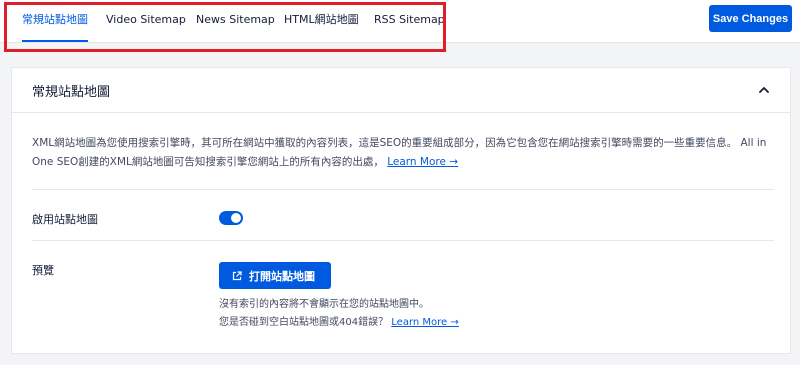 The width and height of the screenshot is (800, 365). What do you see at coordinates (764, 90) in the screenshot?
I see `chevron-up-icon` at bounding box center [764, 90].